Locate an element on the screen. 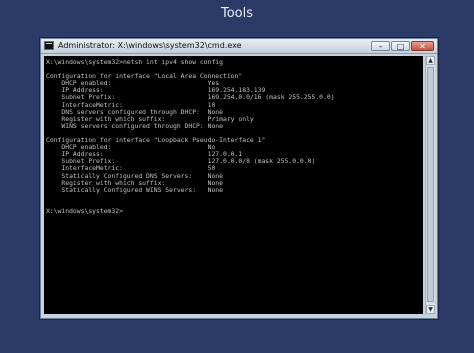 Image resolution: width=474 pixels, height=353 pixels. scroll-up-arrow-icon: ▲ is located at coordinates (430, 60).